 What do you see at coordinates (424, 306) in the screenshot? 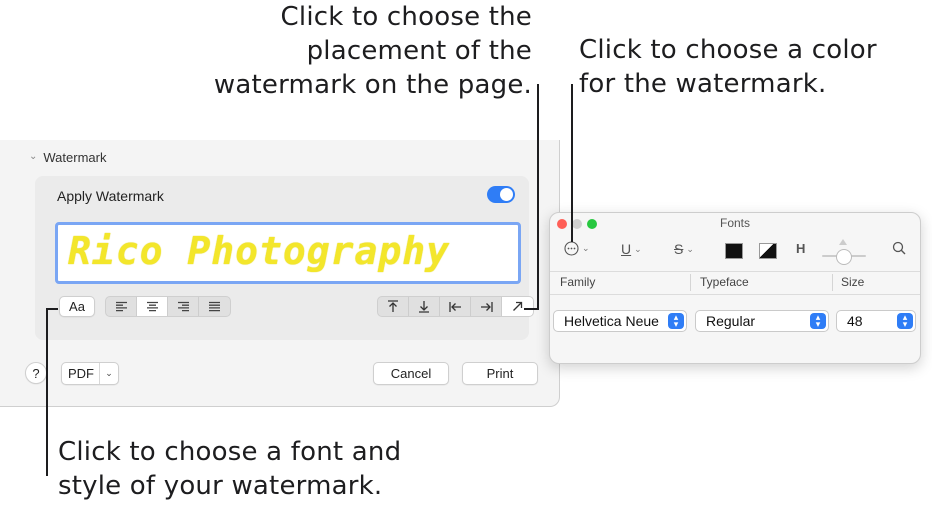
I see `bottom-icon` at bounding box center [424, 306].